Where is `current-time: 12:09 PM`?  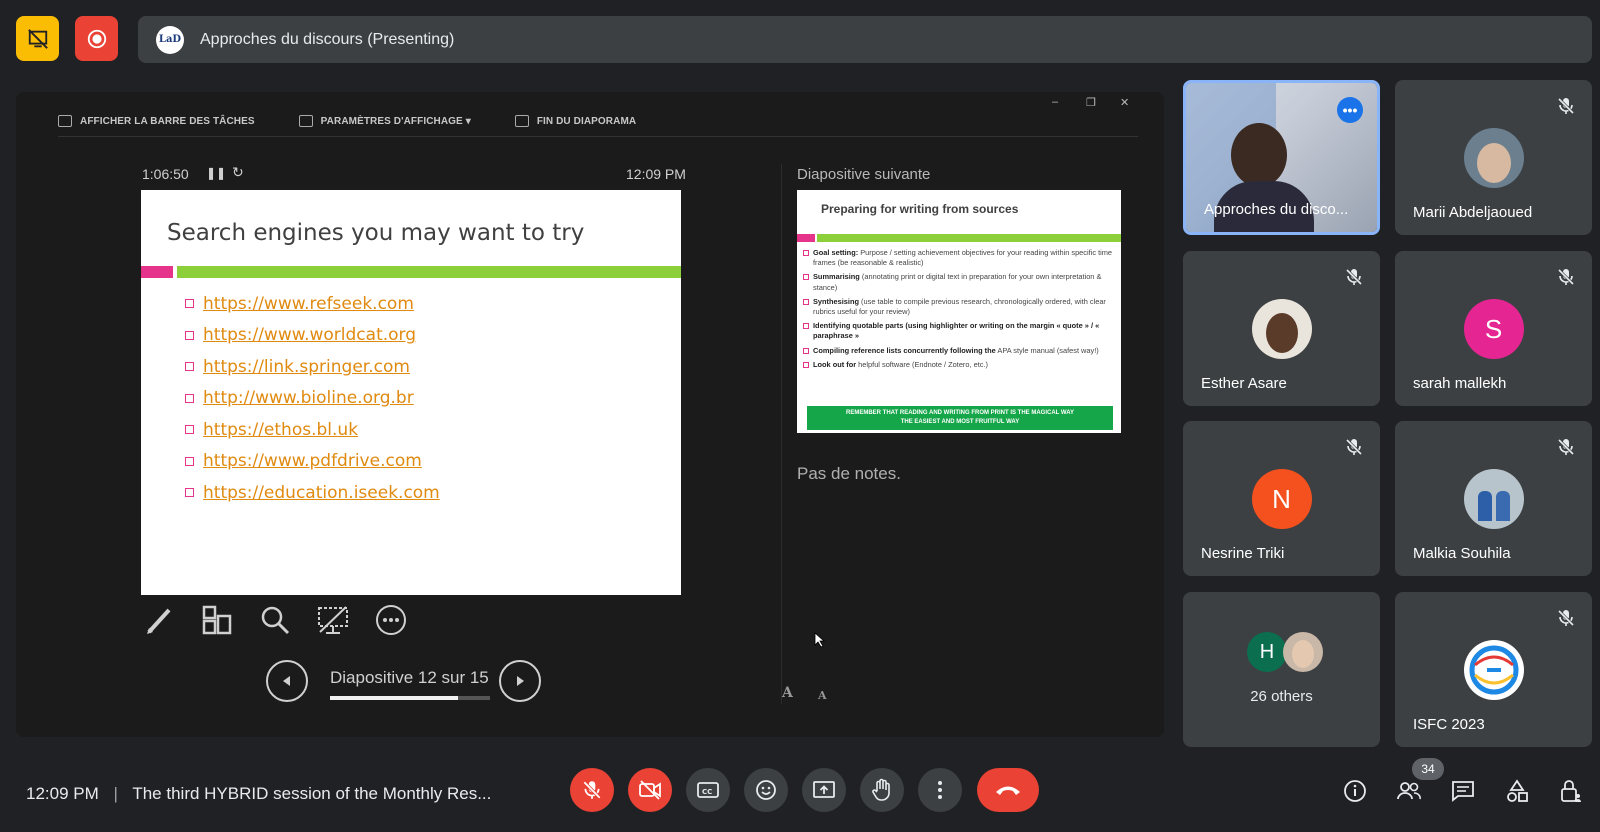 current-time: 12:09 PM is located at coordinates (62, 793).